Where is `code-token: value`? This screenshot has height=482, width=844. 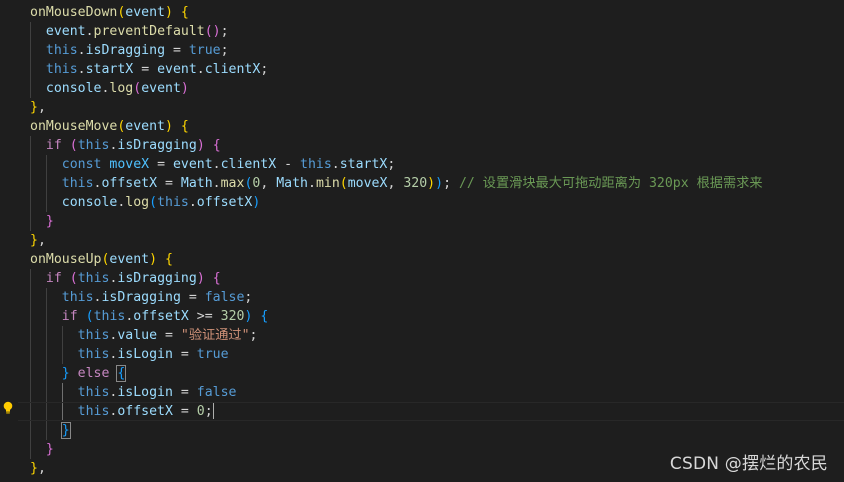
code-token: value is located at coordinates (137, 335).